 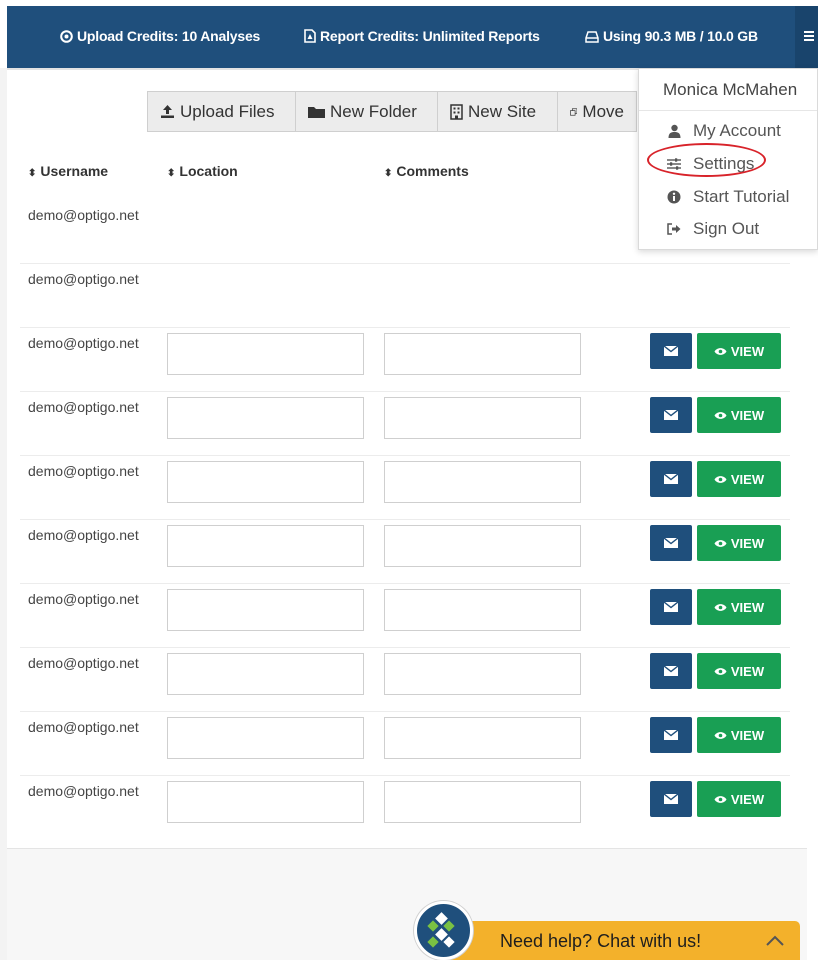 I want to click on upload-credits: Upload Credits: 10 Analyses, so click(x=160, y=37).